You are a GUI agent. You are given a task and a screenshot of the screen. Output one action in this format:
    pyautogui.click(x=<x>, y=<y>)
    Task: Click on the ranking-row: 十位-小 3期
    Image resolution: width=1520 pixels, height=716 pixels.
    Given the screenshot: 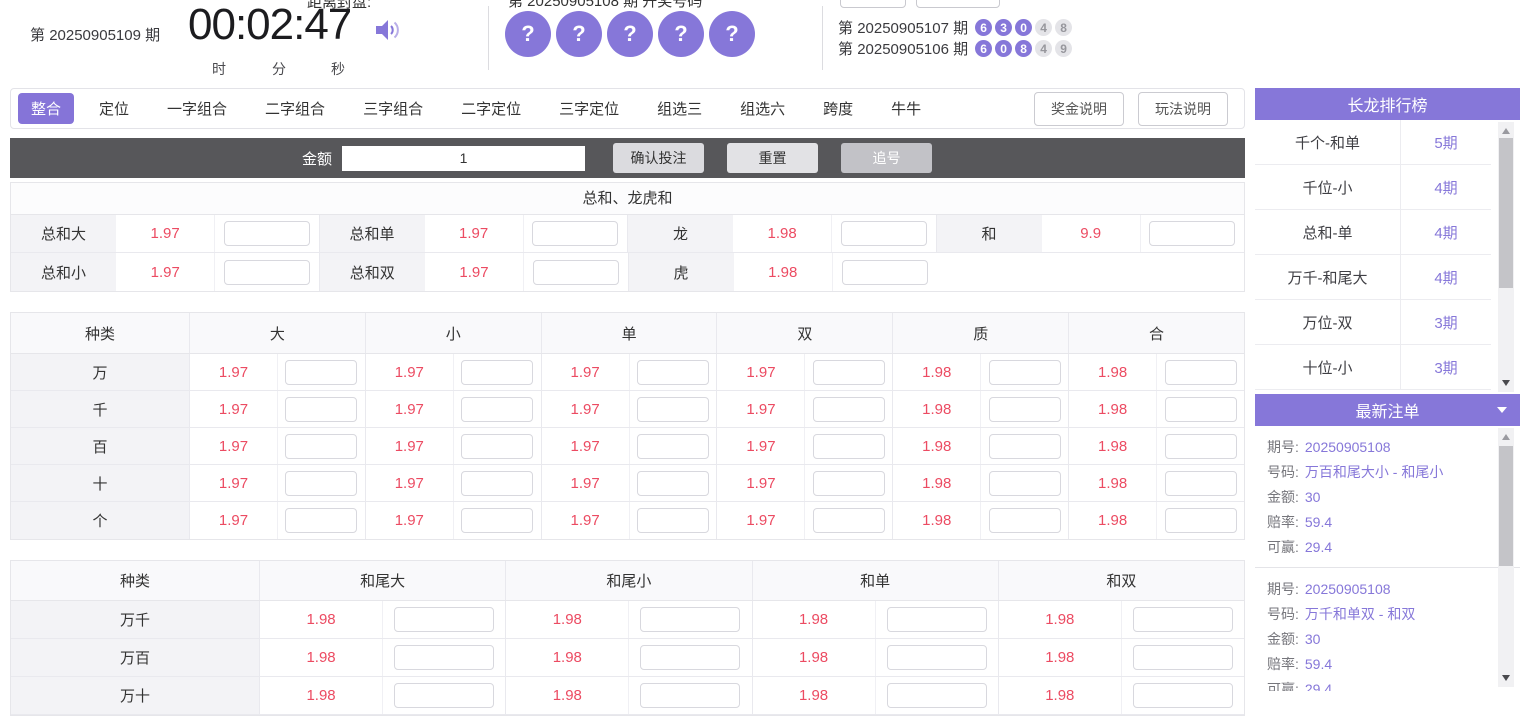 What is the action you would take?
    pyautogui.click(x=1373, y=367)
    